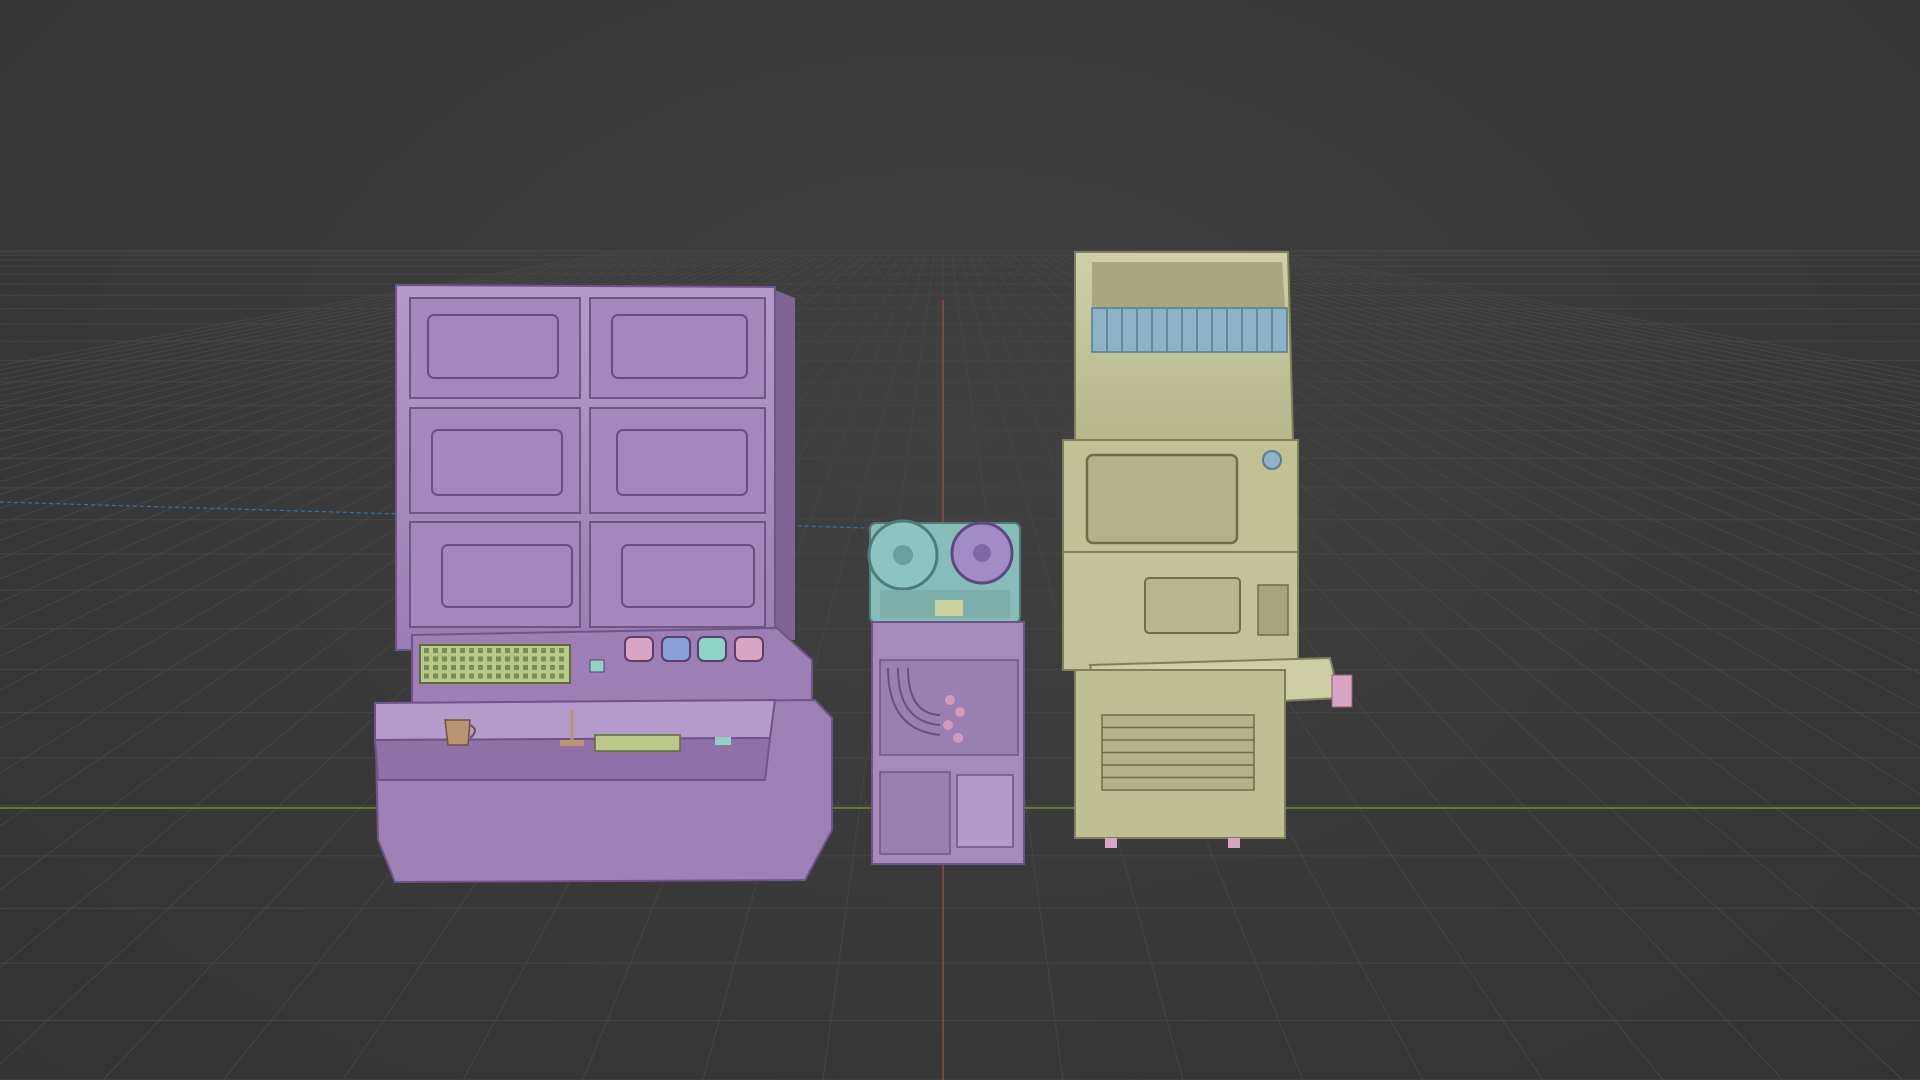 The image size is (1920, 1080). What do you see at coordinates (603, 583) in the screenshot?
I see `mainframe-console` at bounding box center [603, 583].